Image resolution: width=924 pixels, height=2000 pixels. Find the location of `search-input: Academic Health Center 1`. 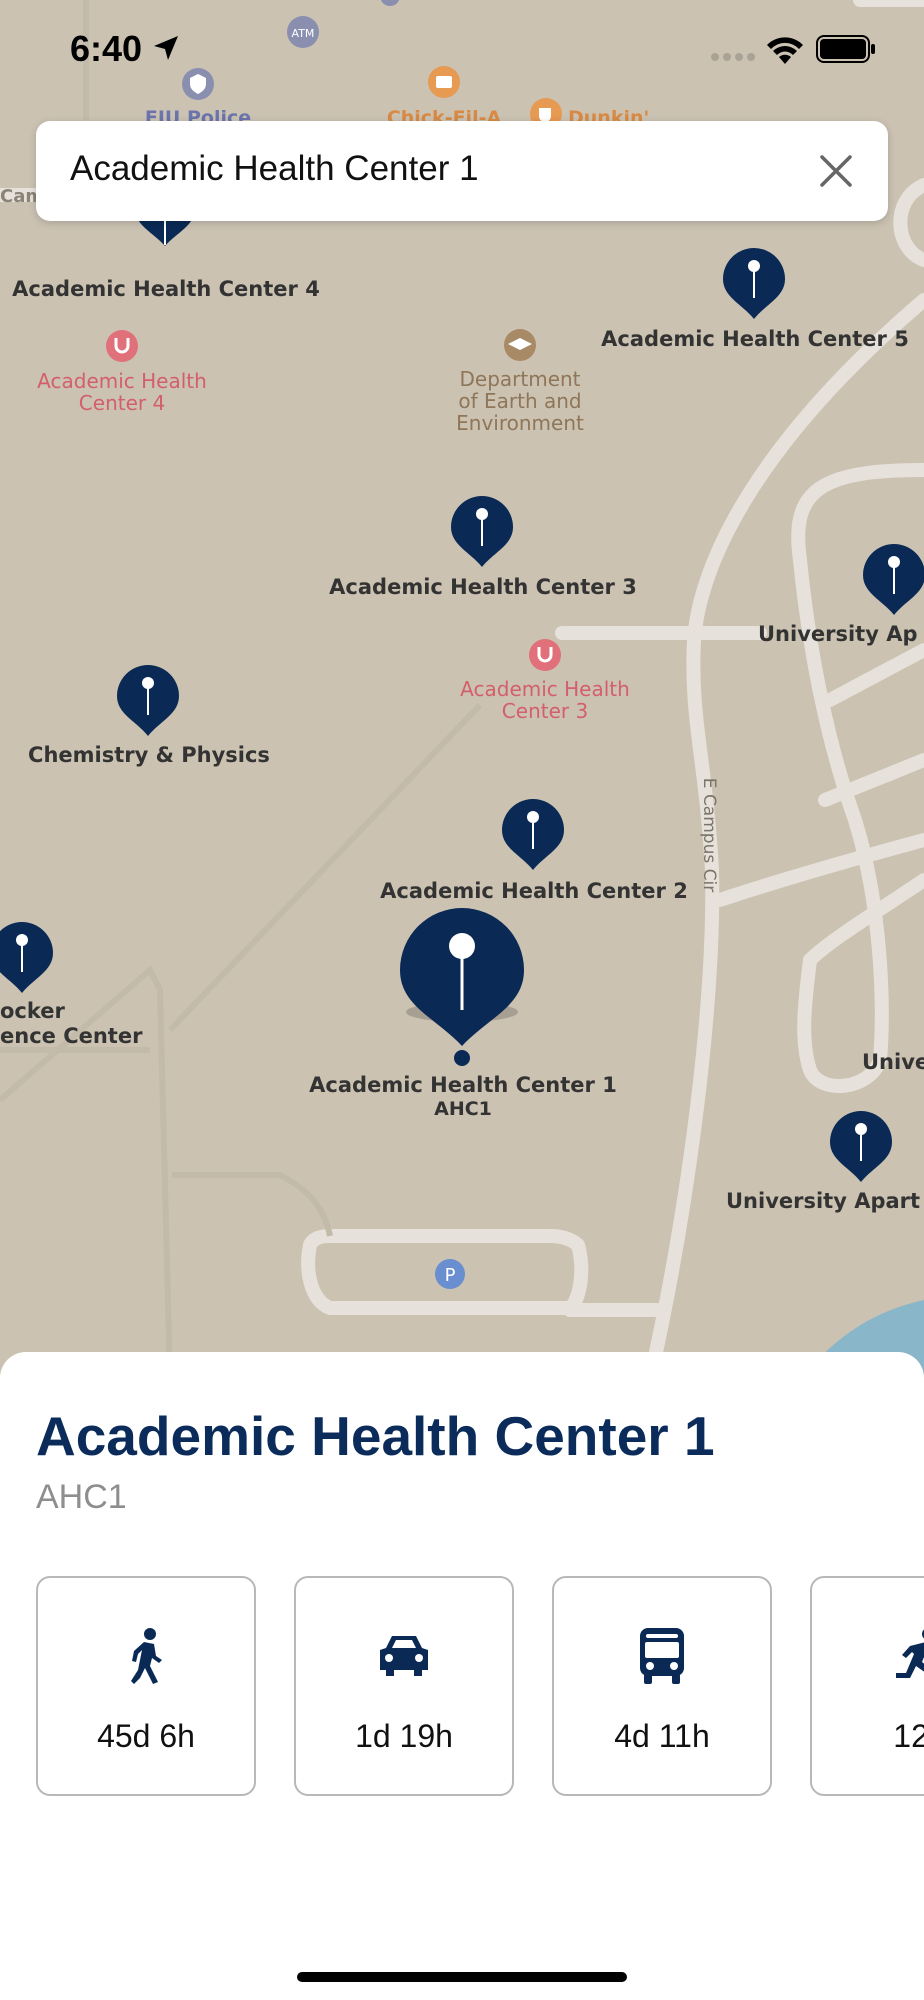

search-input: Academic Health Center 1 is located at coordinates (274, 169).